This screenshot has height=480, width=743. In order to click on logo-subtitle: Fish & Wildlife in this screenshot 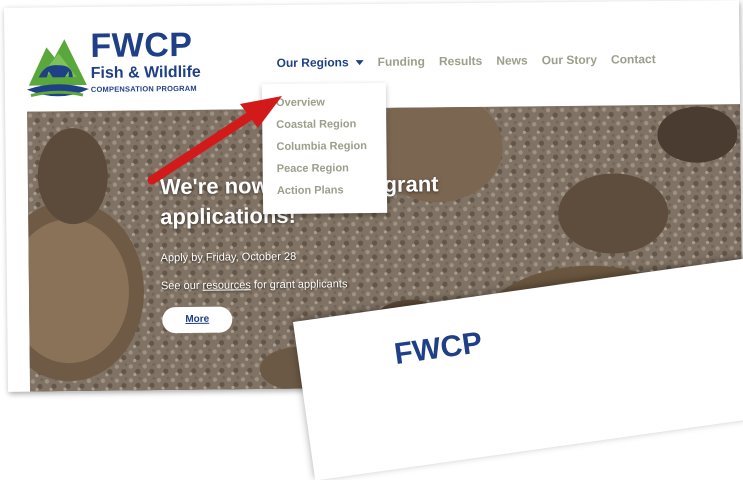, I will do `click(145, 72)`.